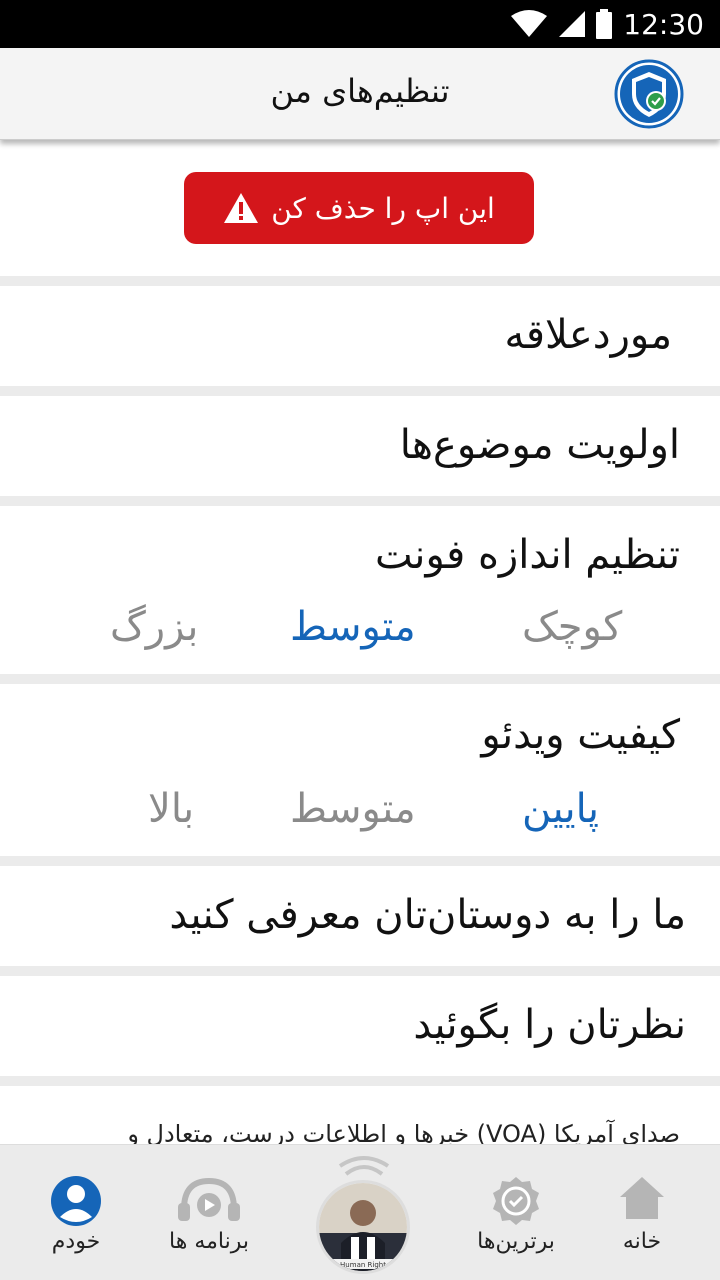 This screenshot has width=720, height=1280. Describe the element at coordinates (209, 1199) in the screenshot. I see `headphones-play-icon` at that location.